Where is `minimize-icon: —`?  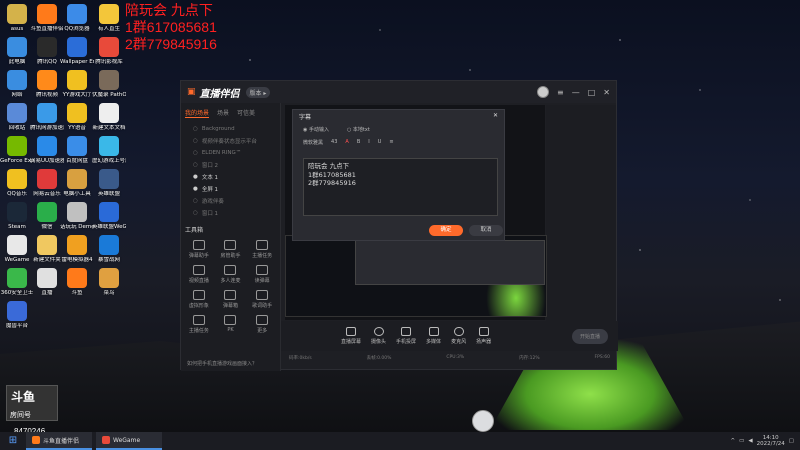
minimize-icon: — is located at coordinates (576, 92).